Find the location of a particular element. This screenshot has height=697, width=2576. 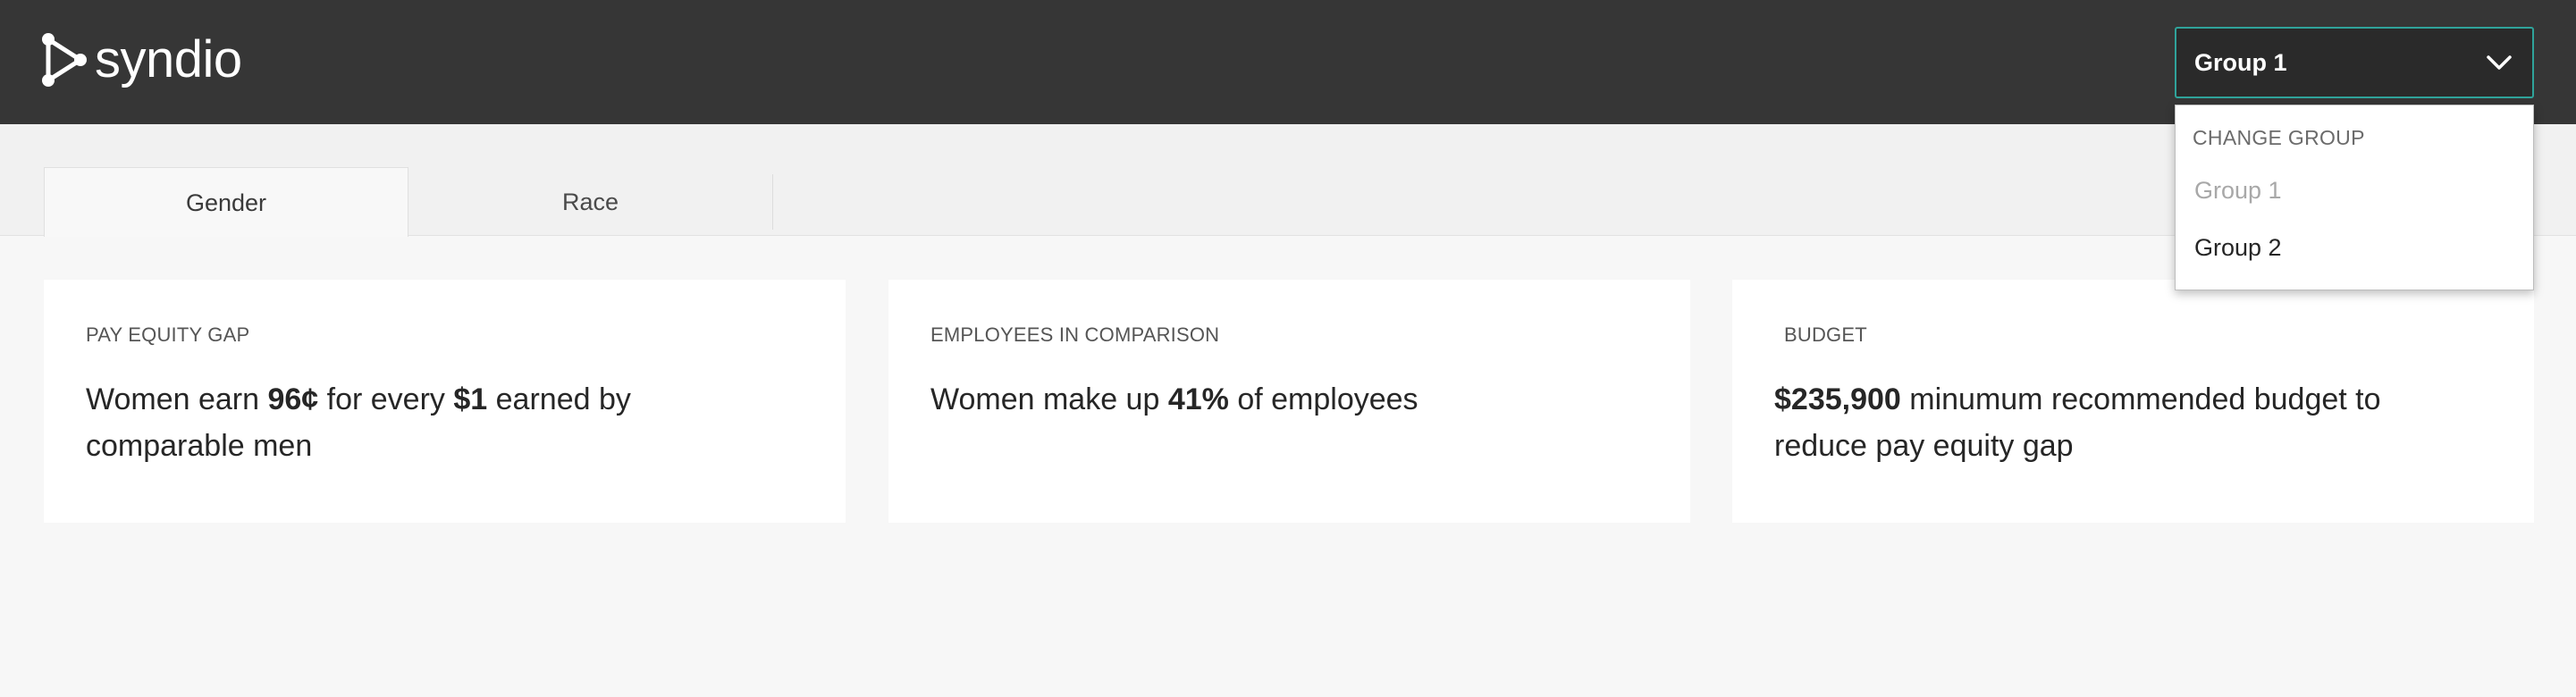

chevron-down-icon is located at coordinates (2500, 63).